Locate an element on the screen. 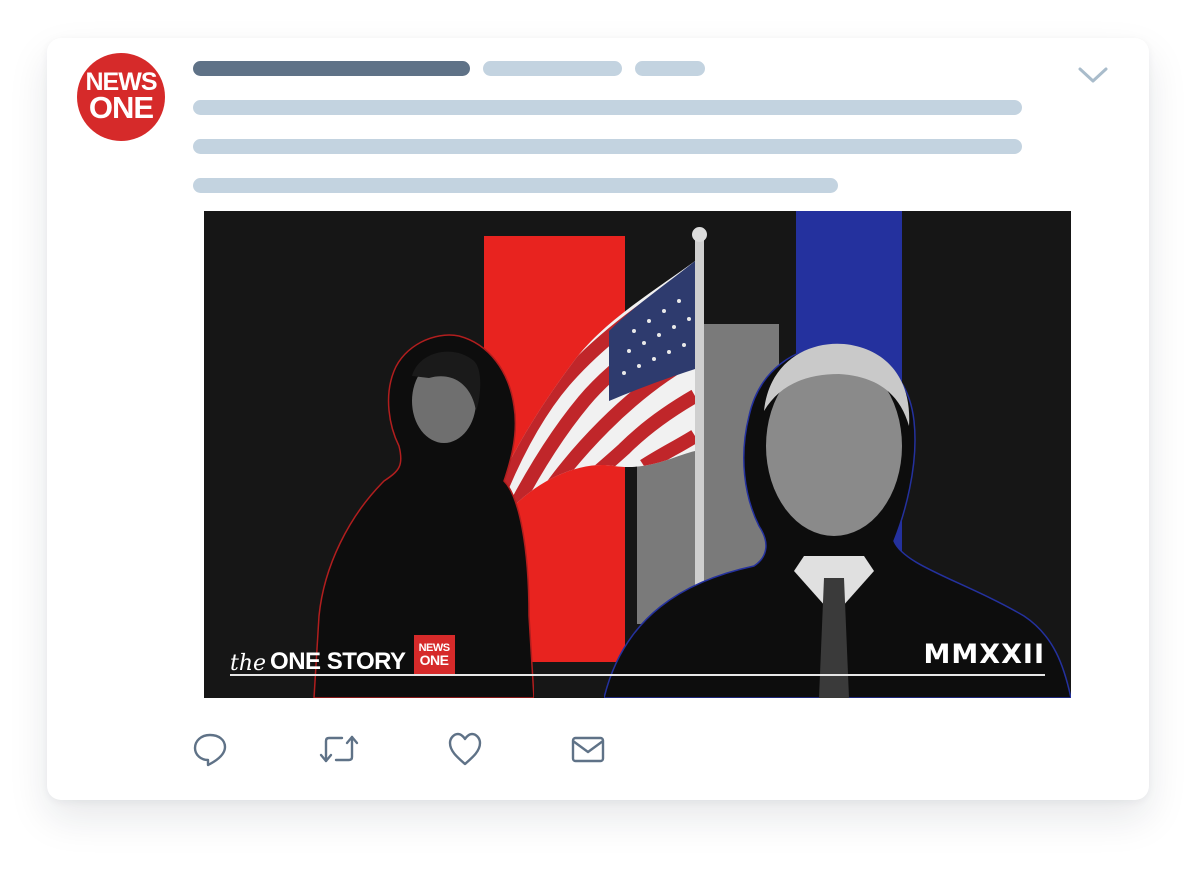 The height and width of the screenshot is (872, 1200). share-dm-icon is located at coordinates (588, 749).